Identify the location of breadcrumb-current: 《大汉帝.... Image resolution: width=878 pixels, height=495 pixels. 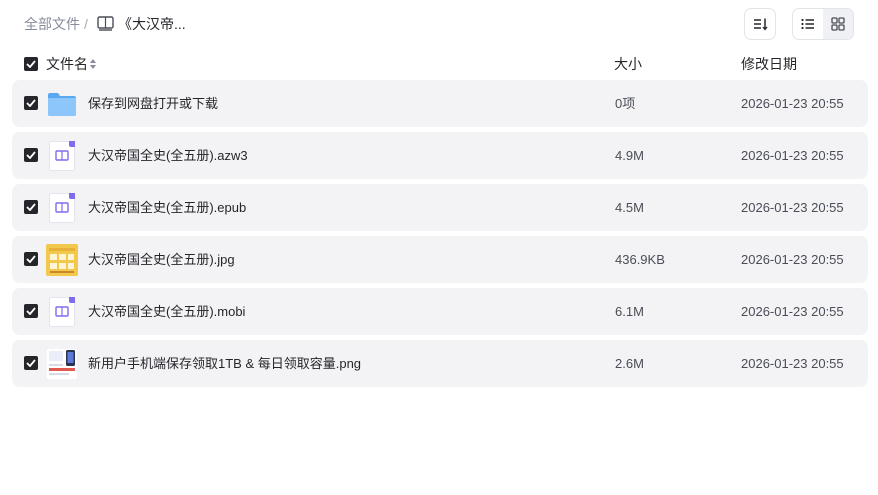
(152, 24).